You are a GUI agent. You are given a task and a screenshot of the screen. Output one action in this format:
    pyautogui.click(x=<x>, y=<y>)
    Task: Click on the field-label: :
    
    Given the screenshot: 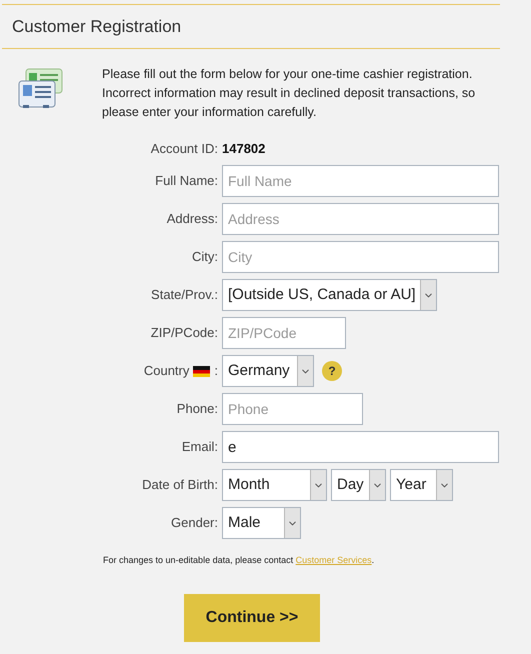 What is the action you would take?
    pyautogui.click(x=216, y=371)
    